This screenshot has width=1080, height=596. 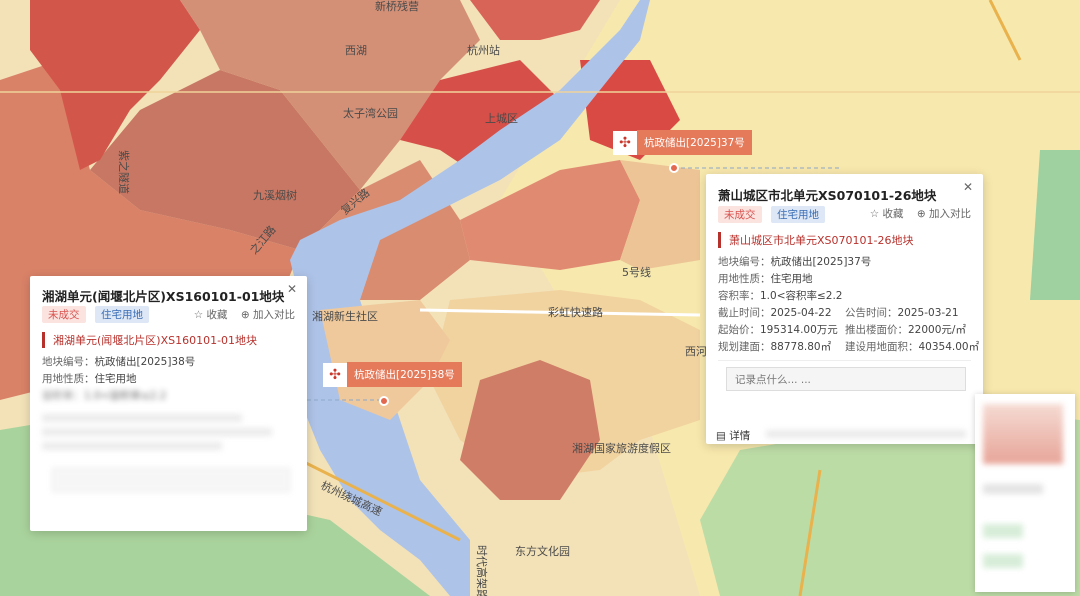 I want to click on label-top: 新桥残营, so click(x=397, y=6).